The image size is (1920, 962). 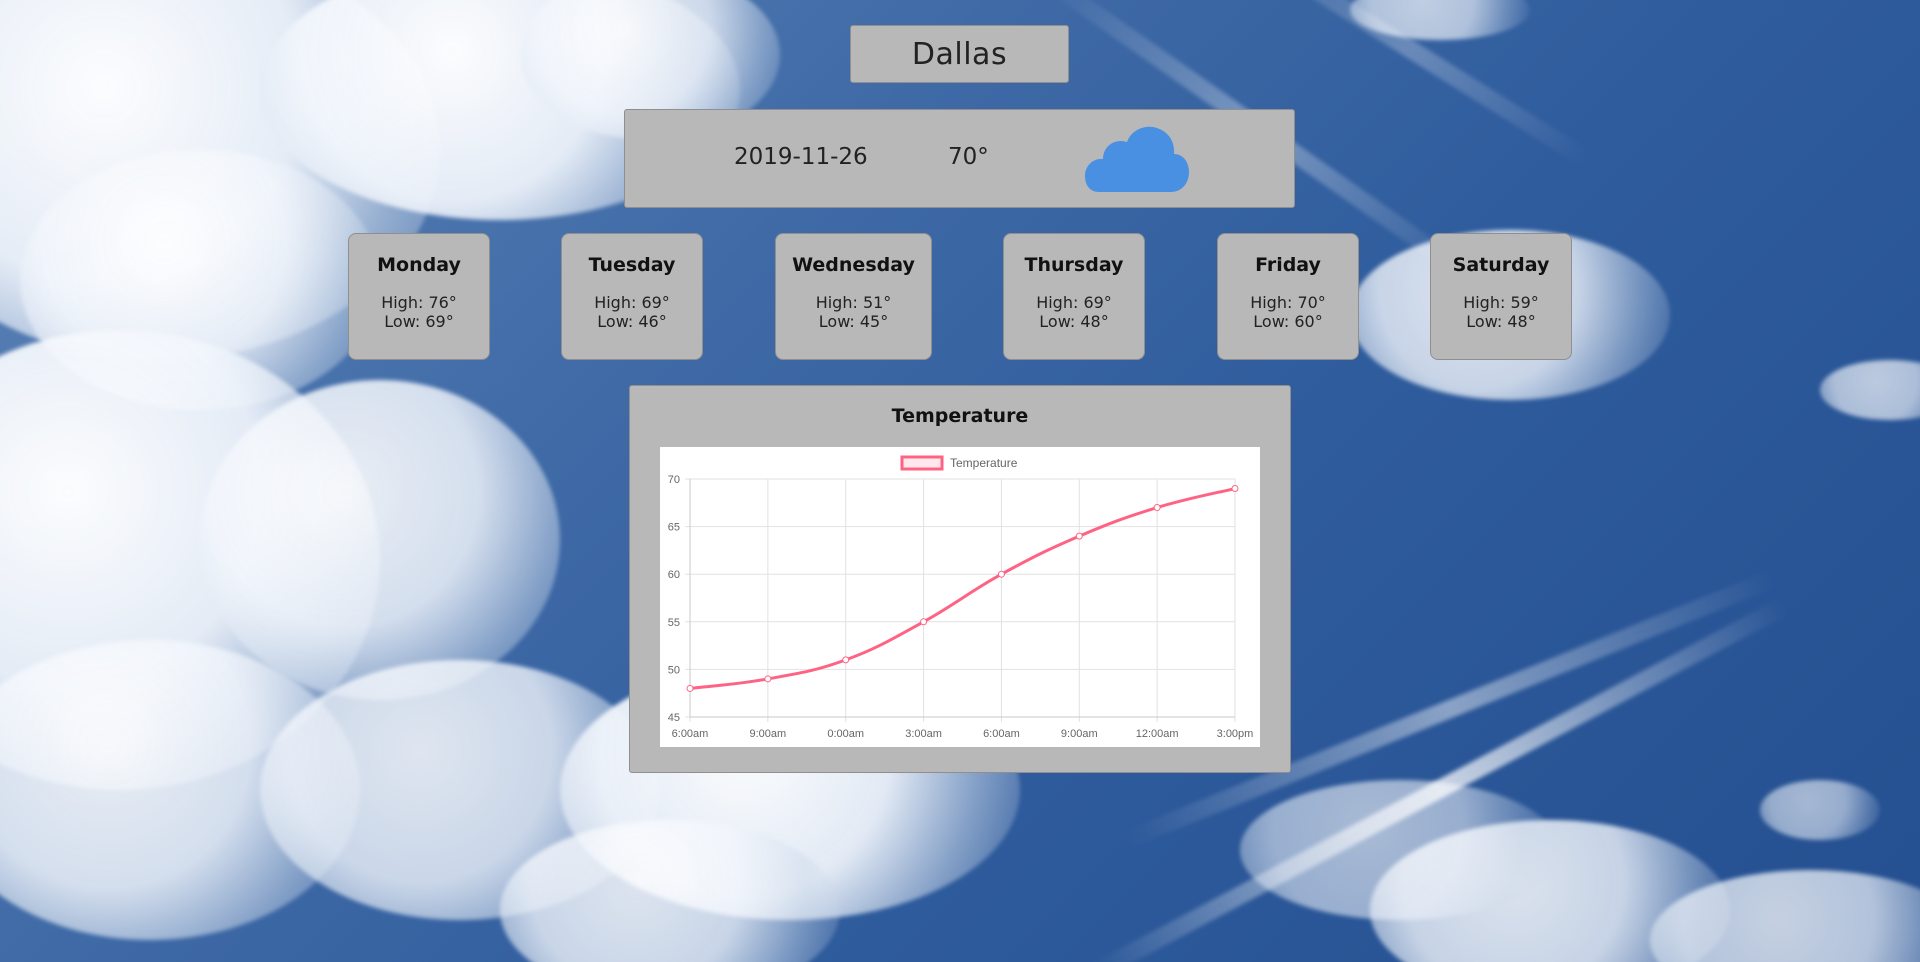 I want to click on forecast-card-wednesday: Wednesday High: 51° Low: 45°, so click(x=853, y=296).